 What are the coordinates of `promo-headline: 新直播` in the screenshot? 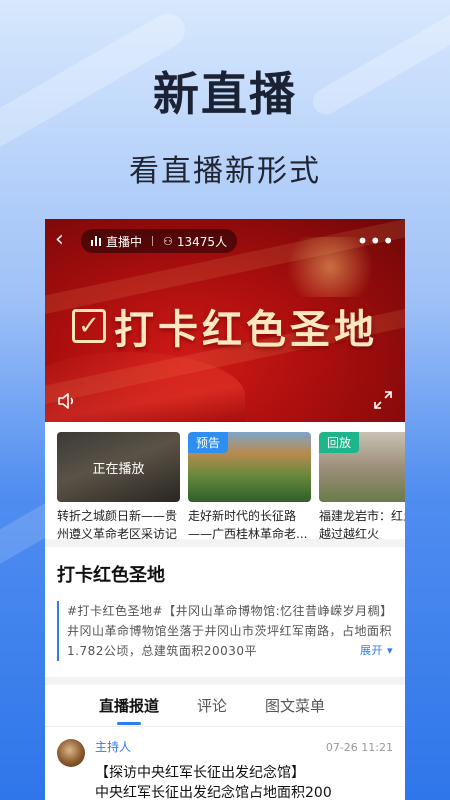 It's located at (225, 94).